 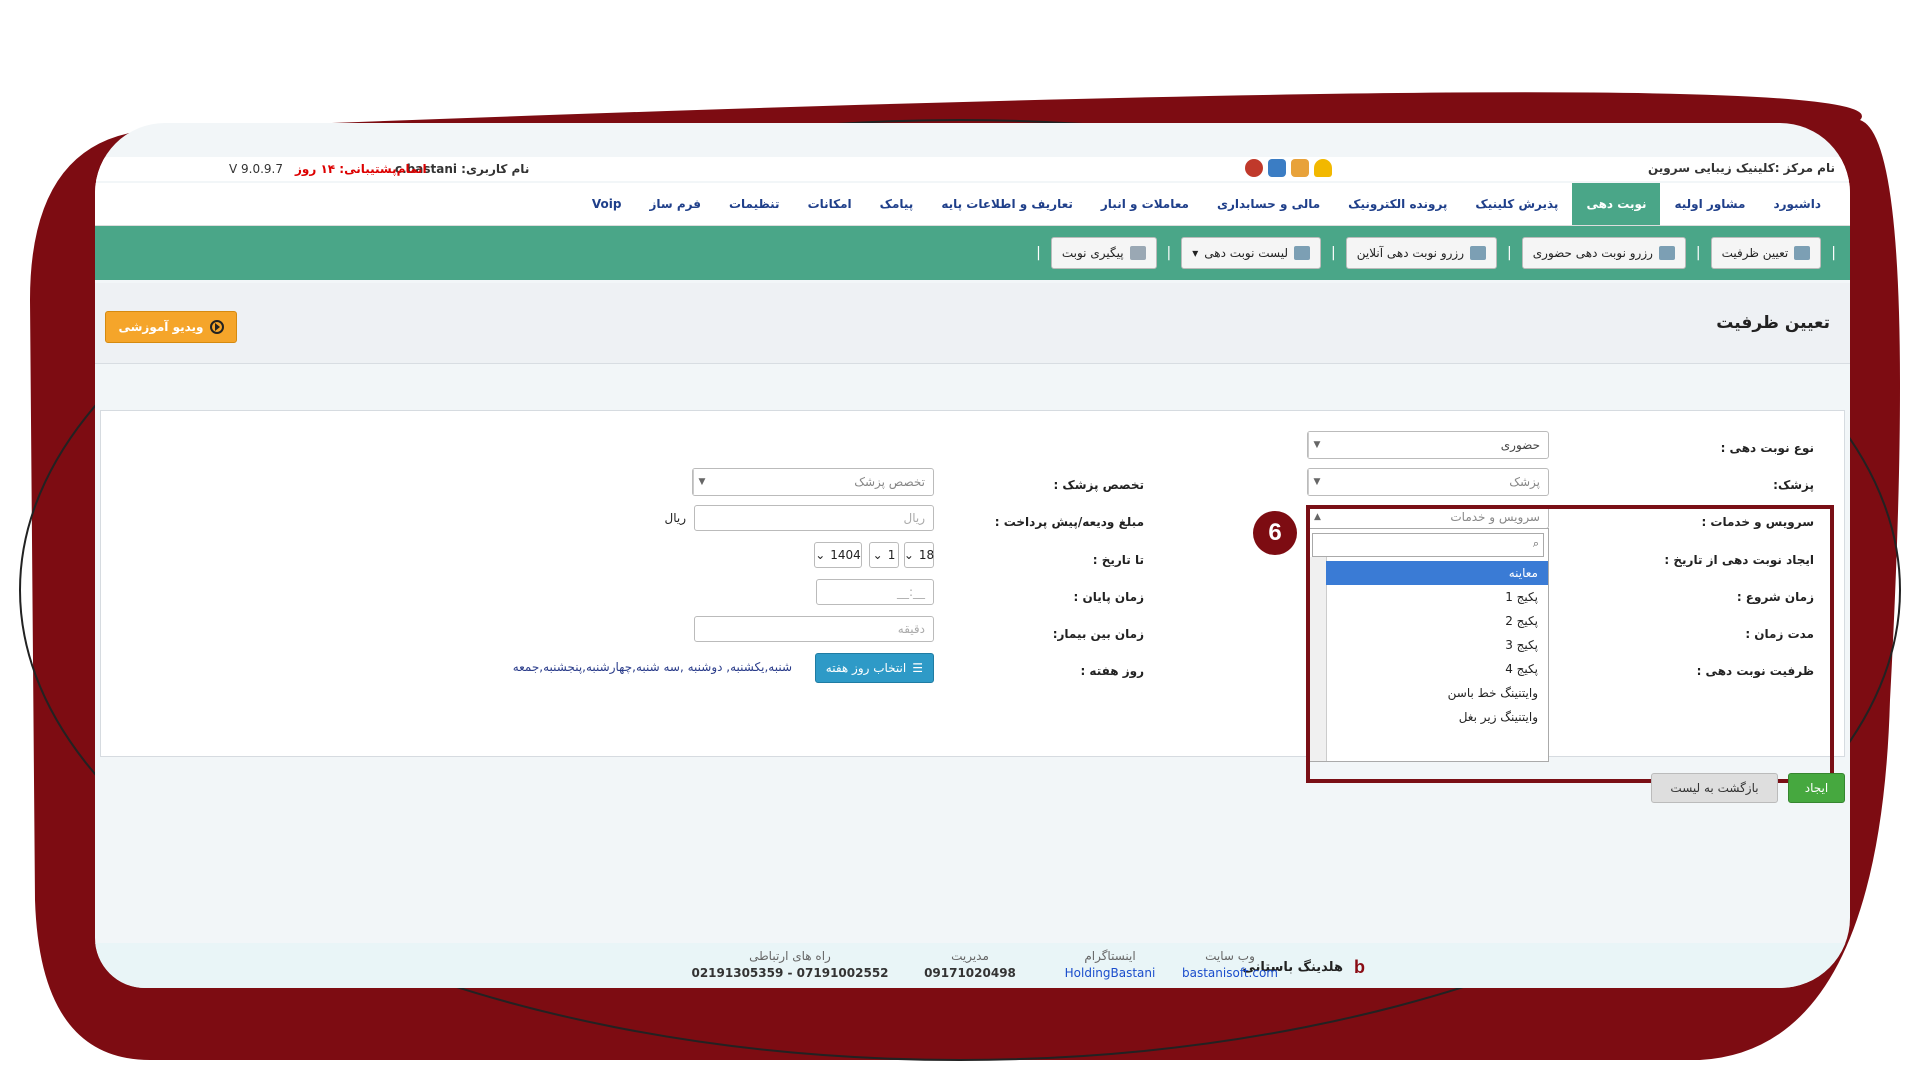 I want to click on nav-settings: تنظیمات, so click(x=754, y=204).